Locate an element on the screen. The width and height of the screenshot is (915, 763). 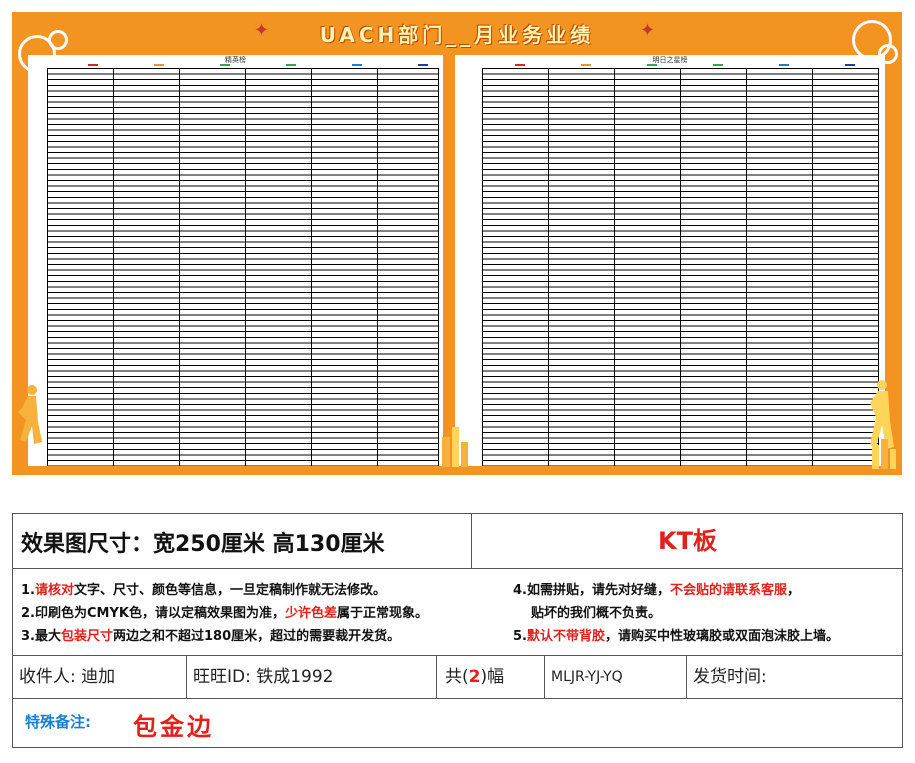
title-wing-right-icon: ✦ is located at coordinates (648, 30).